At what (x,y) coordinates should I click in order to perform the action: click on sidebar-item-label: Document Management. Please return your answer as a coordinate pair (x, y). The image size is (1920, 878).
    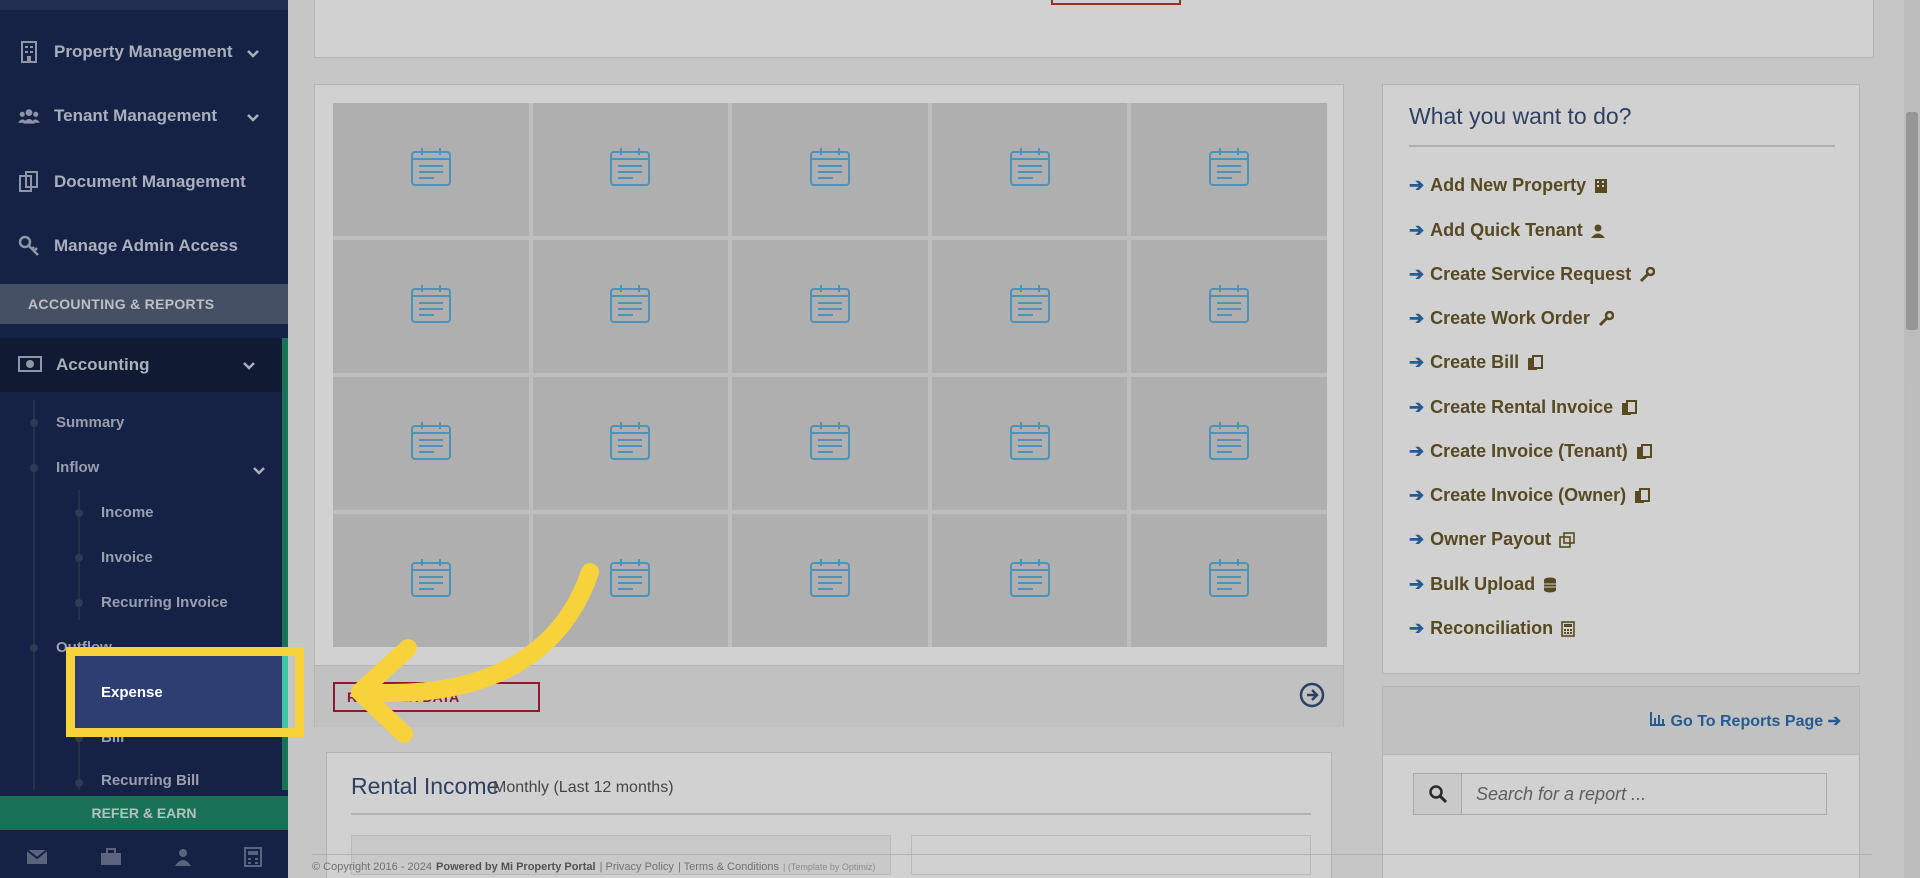
    Looking at the image, I should click on (150, 181).